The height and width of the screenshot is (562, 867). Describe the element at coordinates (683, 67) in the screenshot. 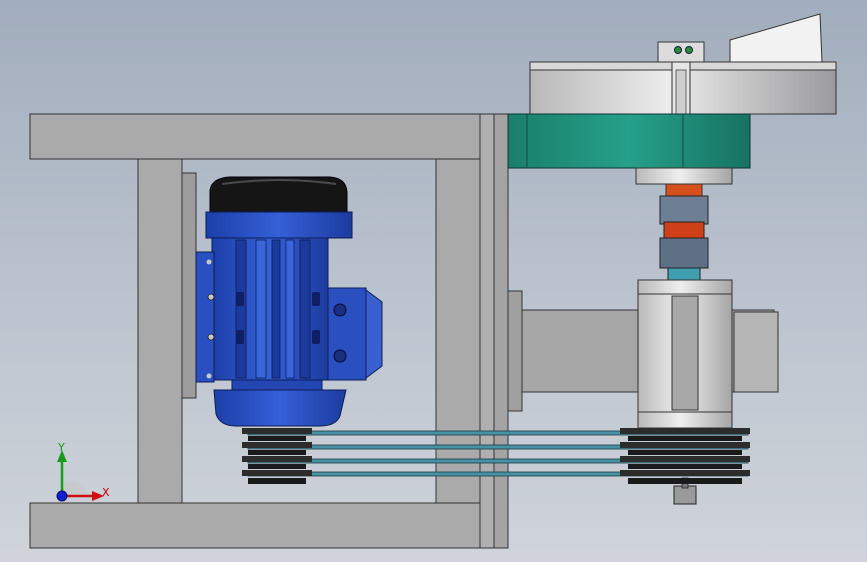

I see `rotating-disc` at that location.